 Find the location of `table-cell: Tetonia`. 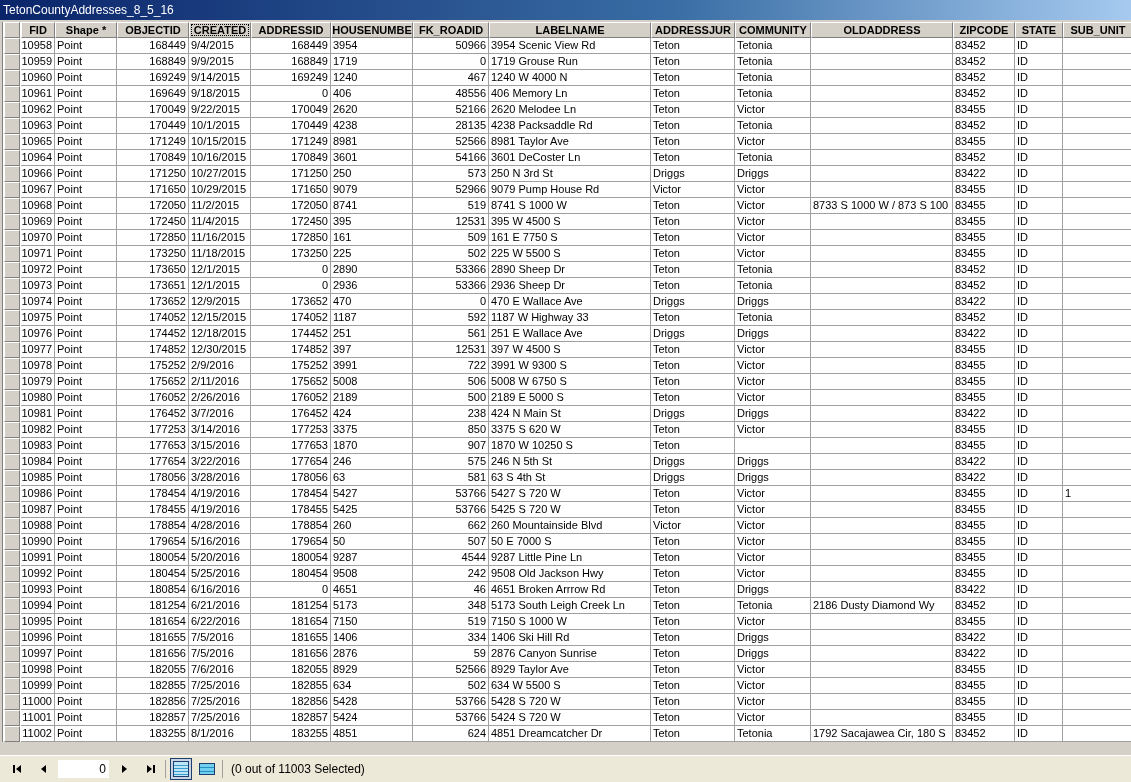

table-cell: Tetonia is located at coordinates (773, 734).